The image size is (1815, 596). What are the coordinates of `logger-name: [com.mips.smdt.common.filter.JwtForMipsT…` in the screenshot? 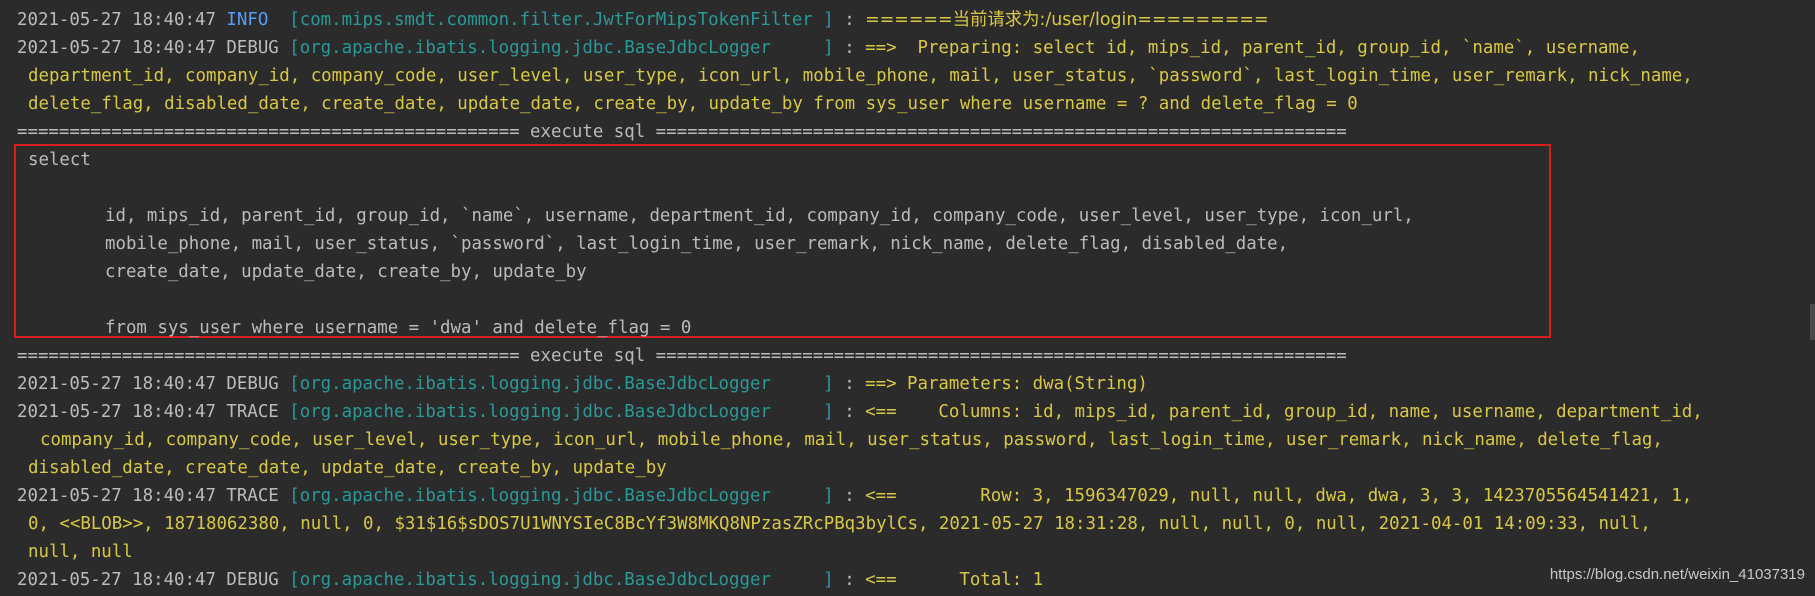 It's located at (561, 20).